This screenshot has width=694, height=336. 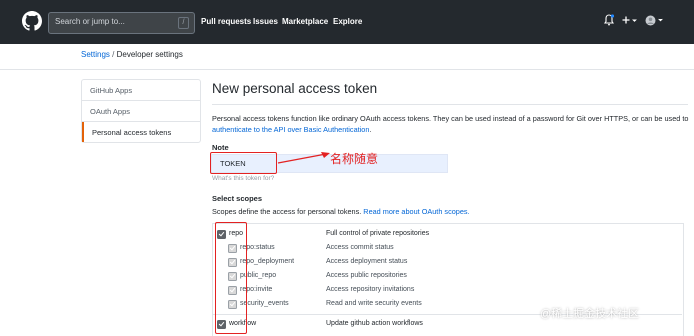 What do you see at coordinates (354, 159) in the screenshot?
I see `annotation-text: 名称随意` at bounding box center [354, 159].